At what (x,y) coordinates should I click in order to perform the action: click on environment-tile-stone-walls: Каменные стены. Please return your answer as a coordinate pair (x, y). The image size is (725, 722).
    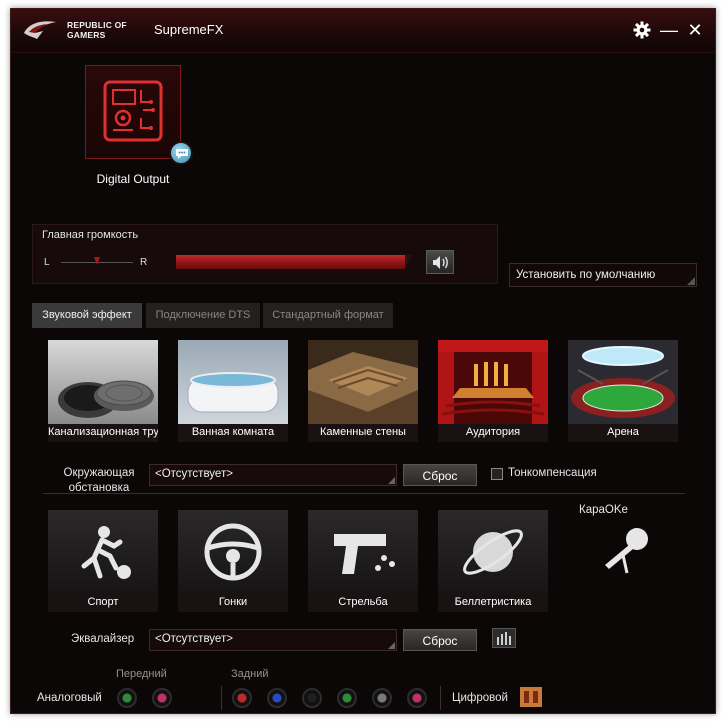
    Looking at the image, I should click on (363, 391).